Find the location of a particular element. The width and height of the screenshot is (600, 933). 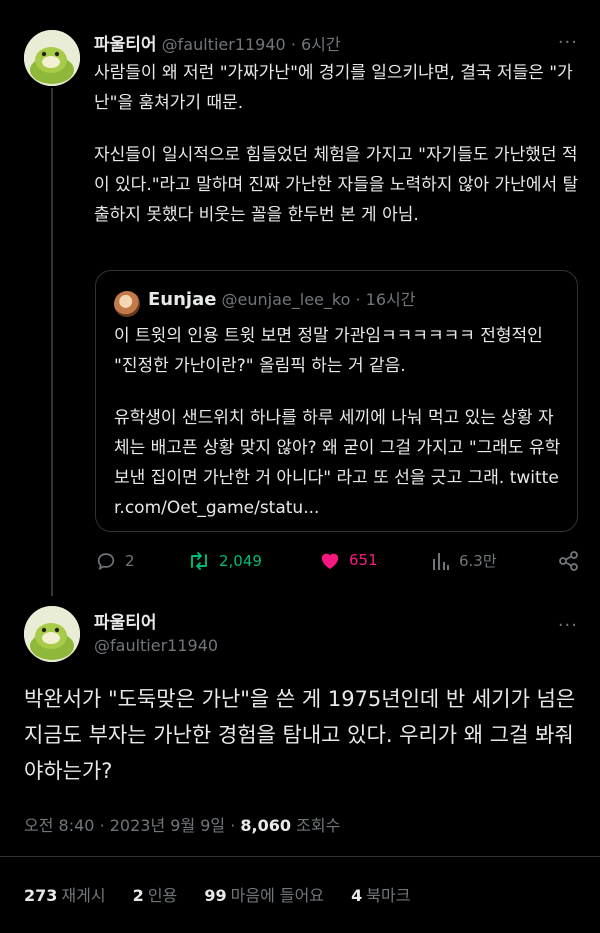

author-avatar is located at coordinates (52, 58).